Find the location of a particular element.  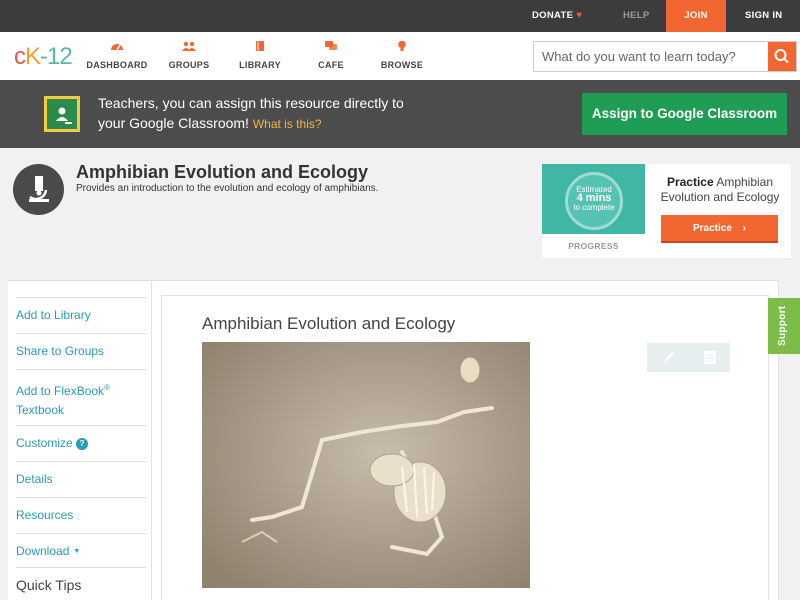

download-dropdown: Download ▼ is located at coordinates (81, 550).